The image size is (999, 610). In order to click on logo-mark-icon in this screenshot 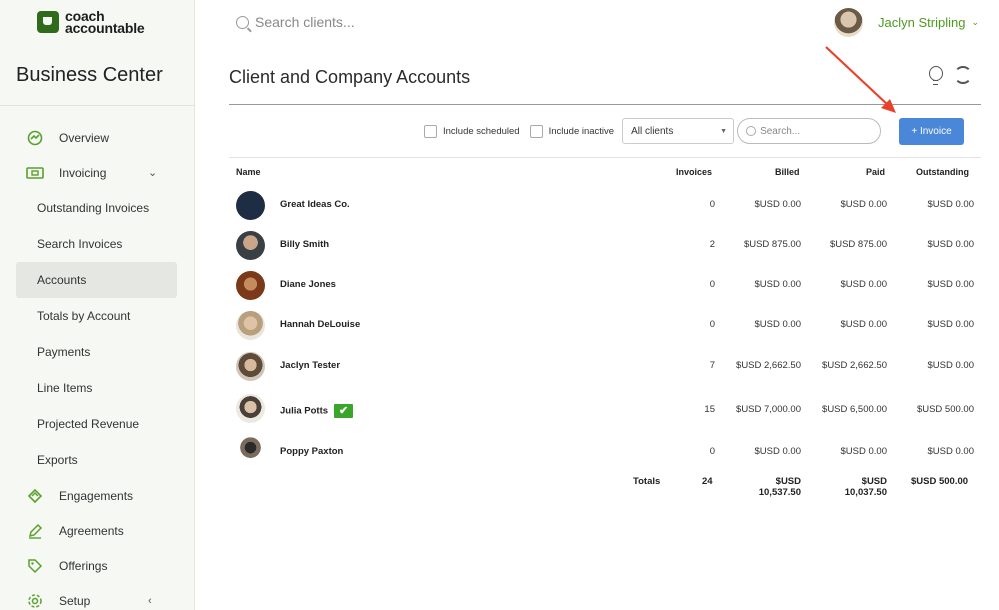, I will do `click(48, 22)`.